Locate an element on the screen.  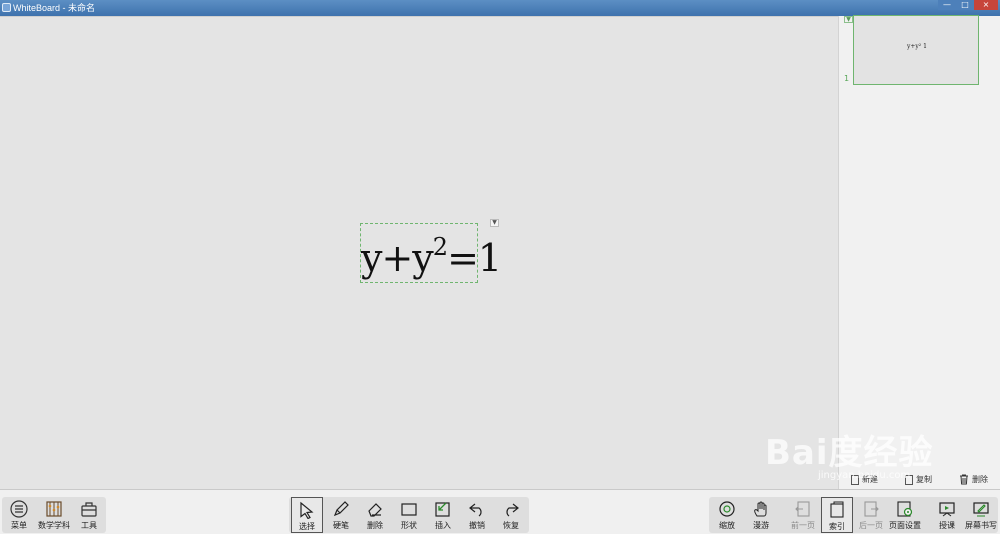
hand-icon is located at coordinates (760, 509).